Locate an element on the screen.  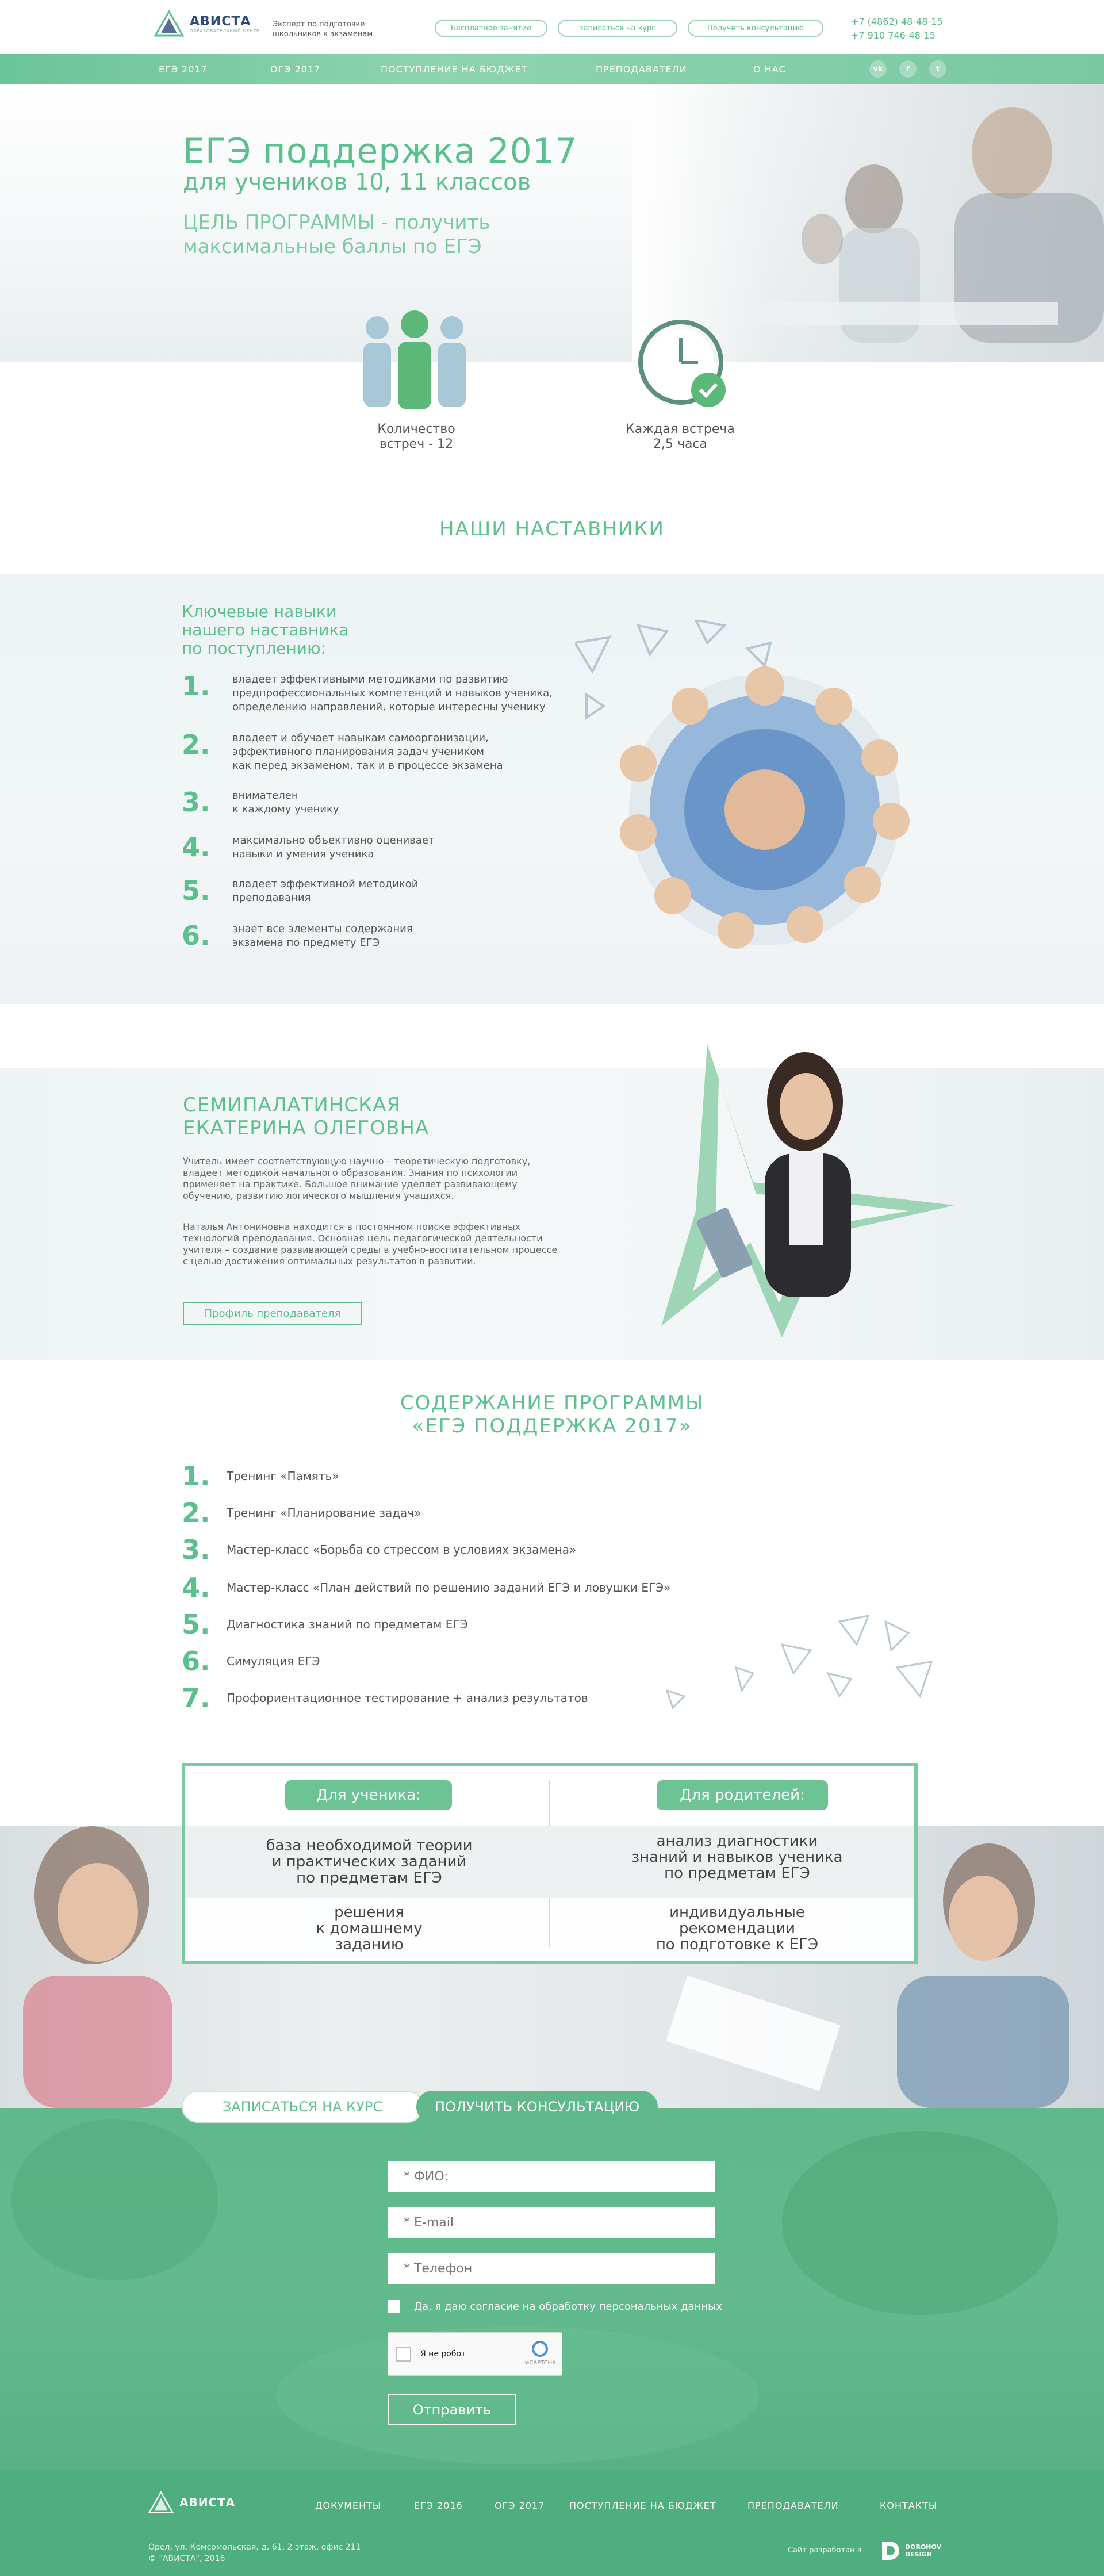
footer-link-documents: ДОКУМЕНТЫ is located at coordinates (348, 2505).